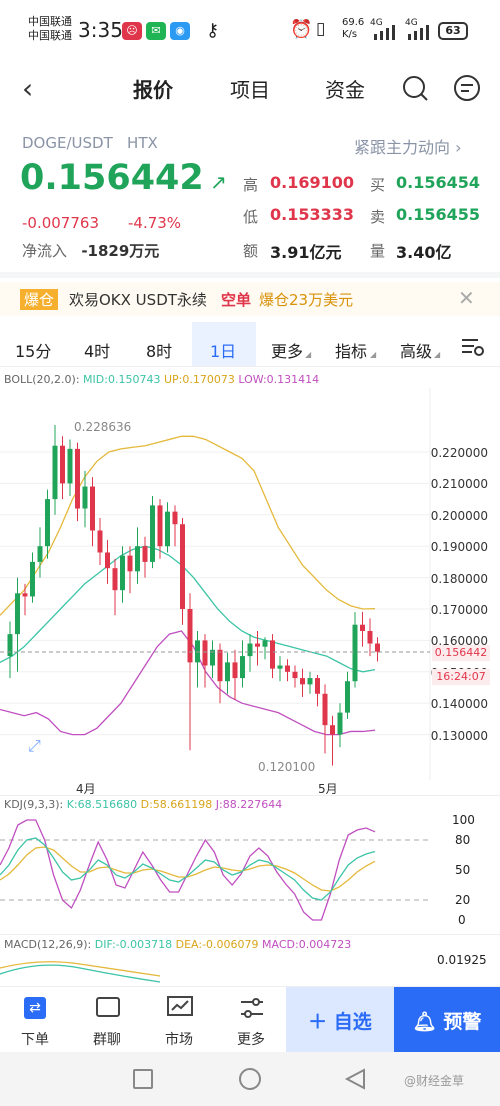 The image size is (500, 1106). What do you see at coordinates (33, 350) in the screenshot?
I see `period-15m: 15分` at bounding box center [33, 350].